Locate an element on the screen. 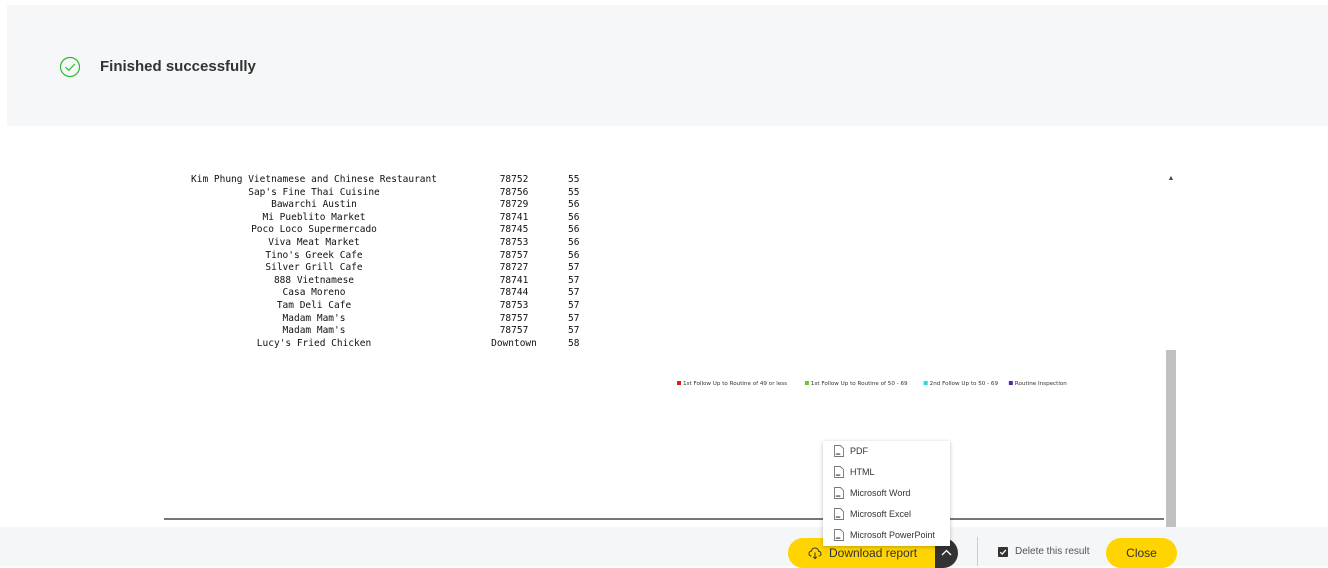 Image resolution: width=1328 pixels, height=568 pixels. table-row: Tam Deli Cafe 78753 57 is located at coordinates (382, 306).